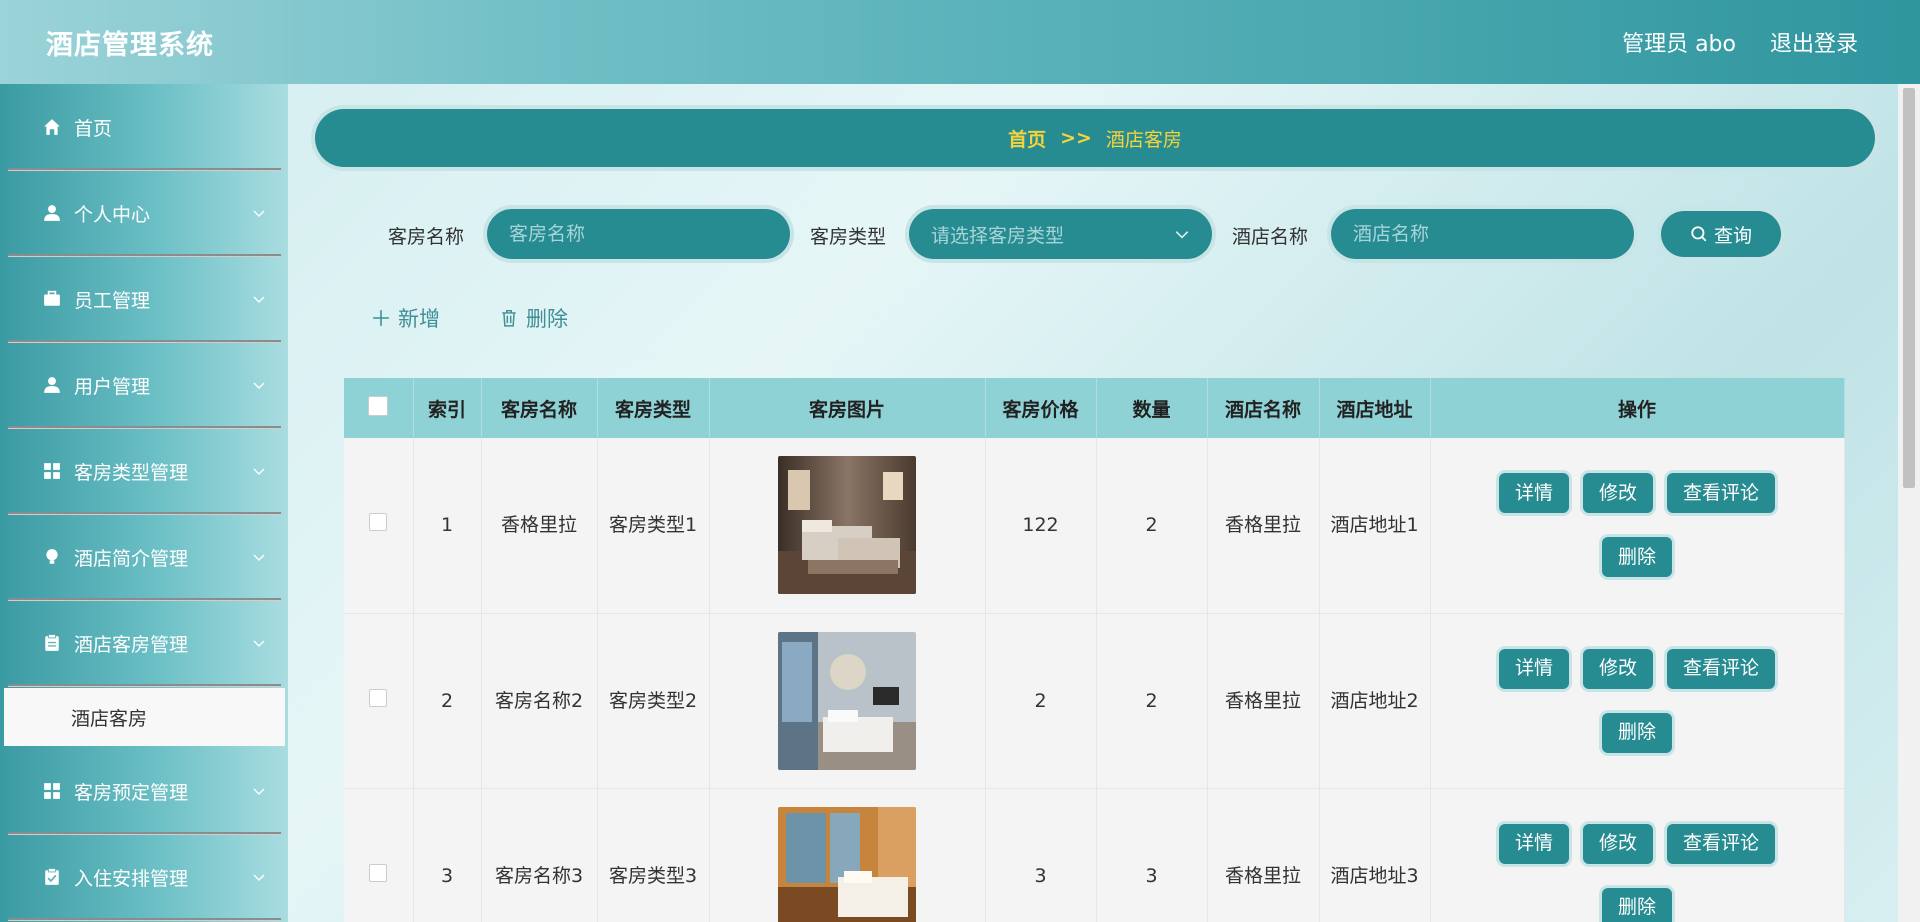 Image resolution: width=1920 pixels, height=922 pixels. Describe the element at coordinates (52, 385) in the screenshot. I see `user-icon` at that location.